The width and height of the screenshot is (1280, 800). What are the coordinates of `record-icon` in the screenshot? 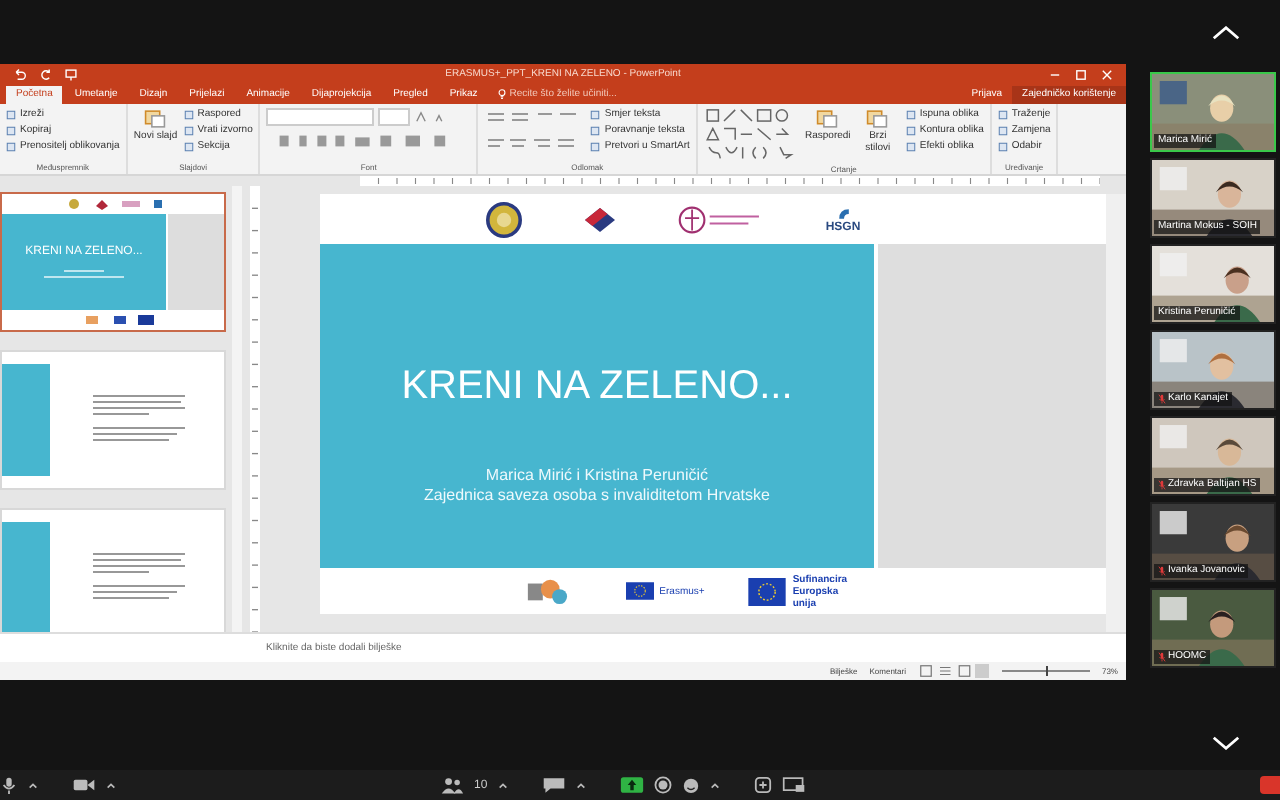 It's located at (662, 785).